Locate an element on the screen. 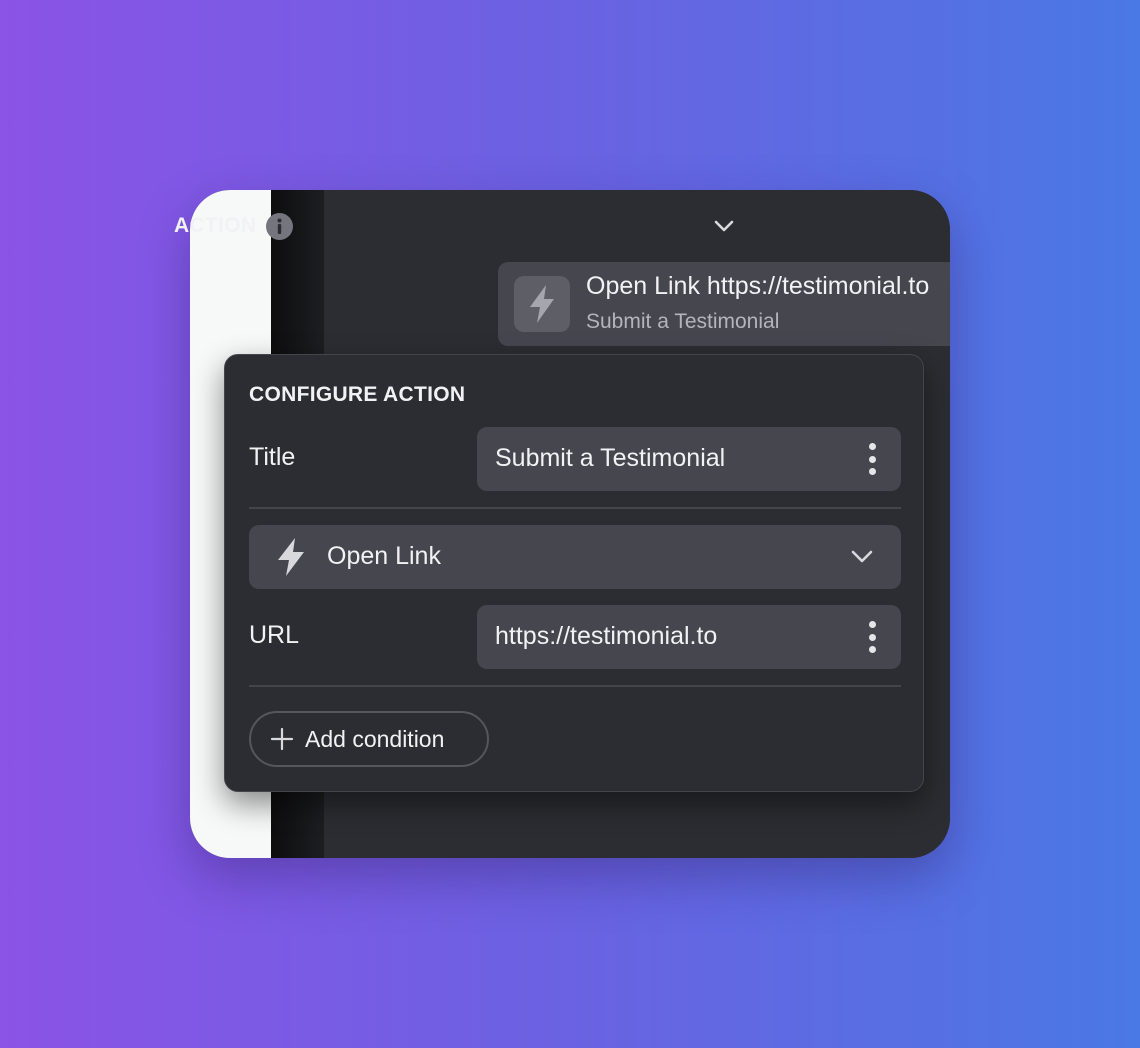  title-field-label: Title is located at coordinates (272, 457).